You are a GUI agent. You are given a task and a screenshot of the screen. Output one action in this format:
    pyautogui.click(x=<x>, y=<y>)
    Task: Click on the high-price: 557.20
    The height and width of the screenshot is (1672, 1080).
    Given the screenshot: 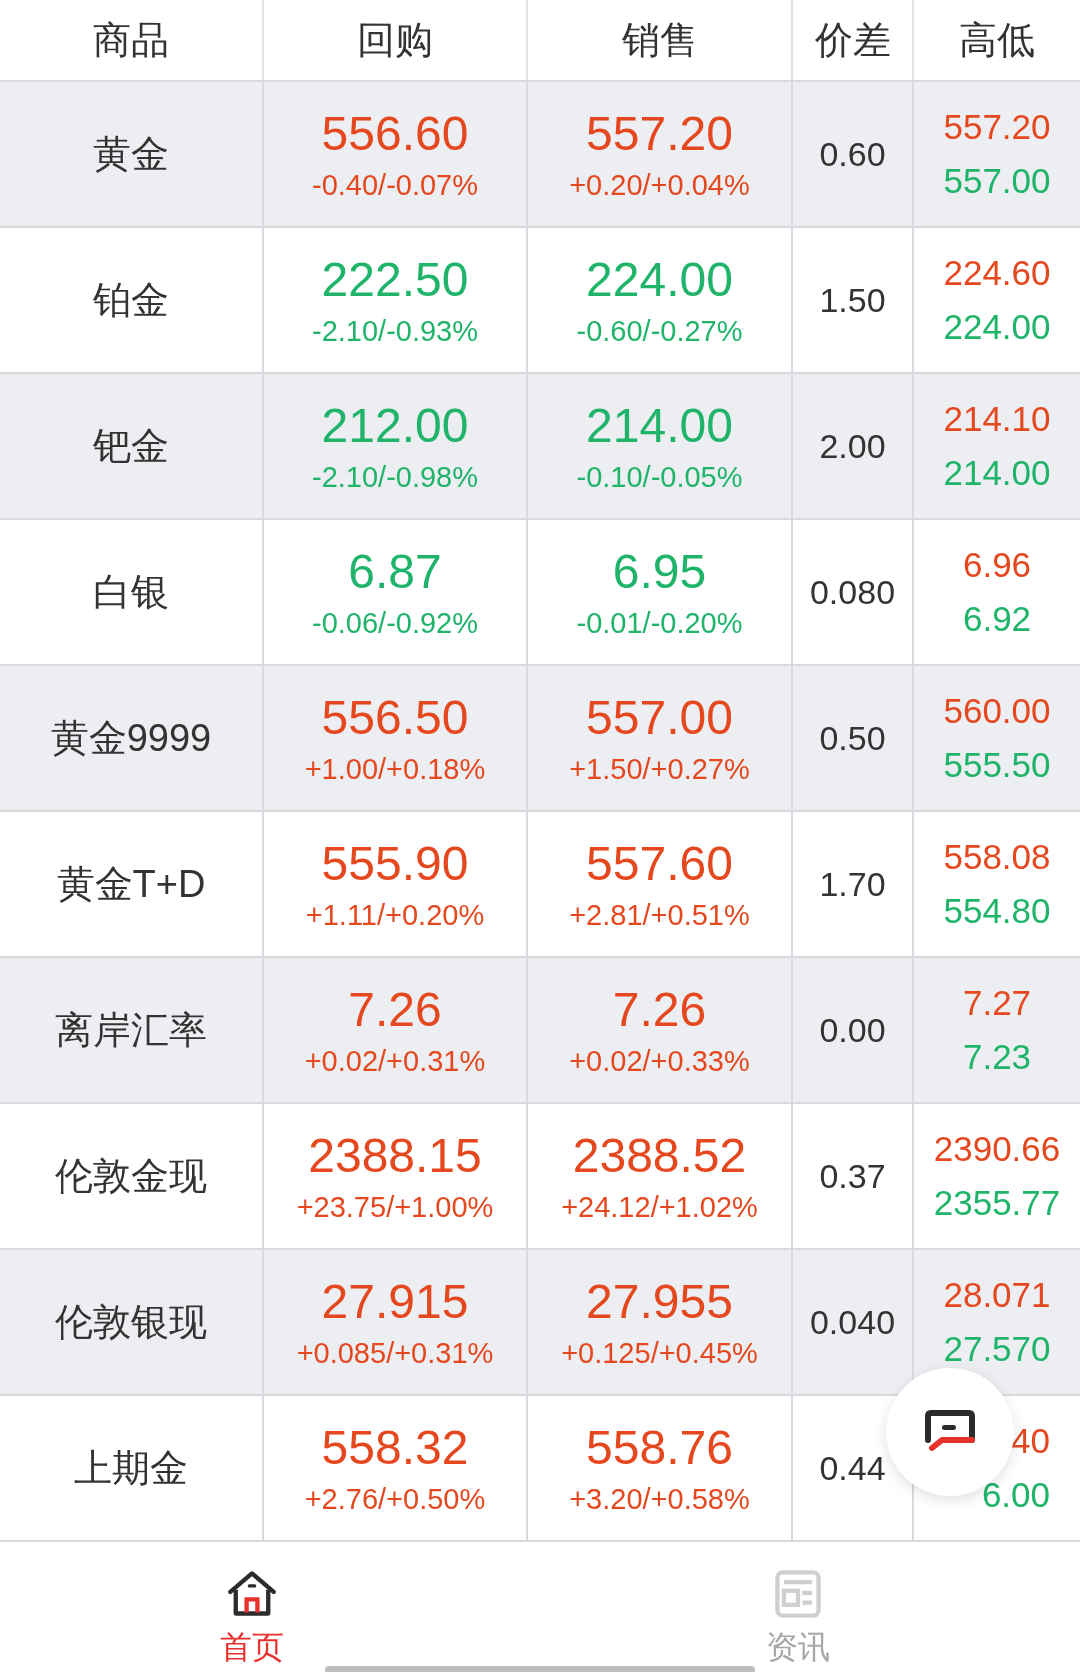 What is the action you would take?
    pyautogui.click(x=997, y=127)
    